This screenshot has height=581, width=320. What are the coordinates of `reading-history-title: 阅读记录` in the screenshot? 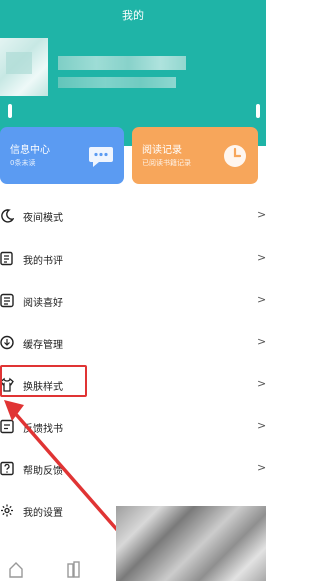 It's located at (162, 150).